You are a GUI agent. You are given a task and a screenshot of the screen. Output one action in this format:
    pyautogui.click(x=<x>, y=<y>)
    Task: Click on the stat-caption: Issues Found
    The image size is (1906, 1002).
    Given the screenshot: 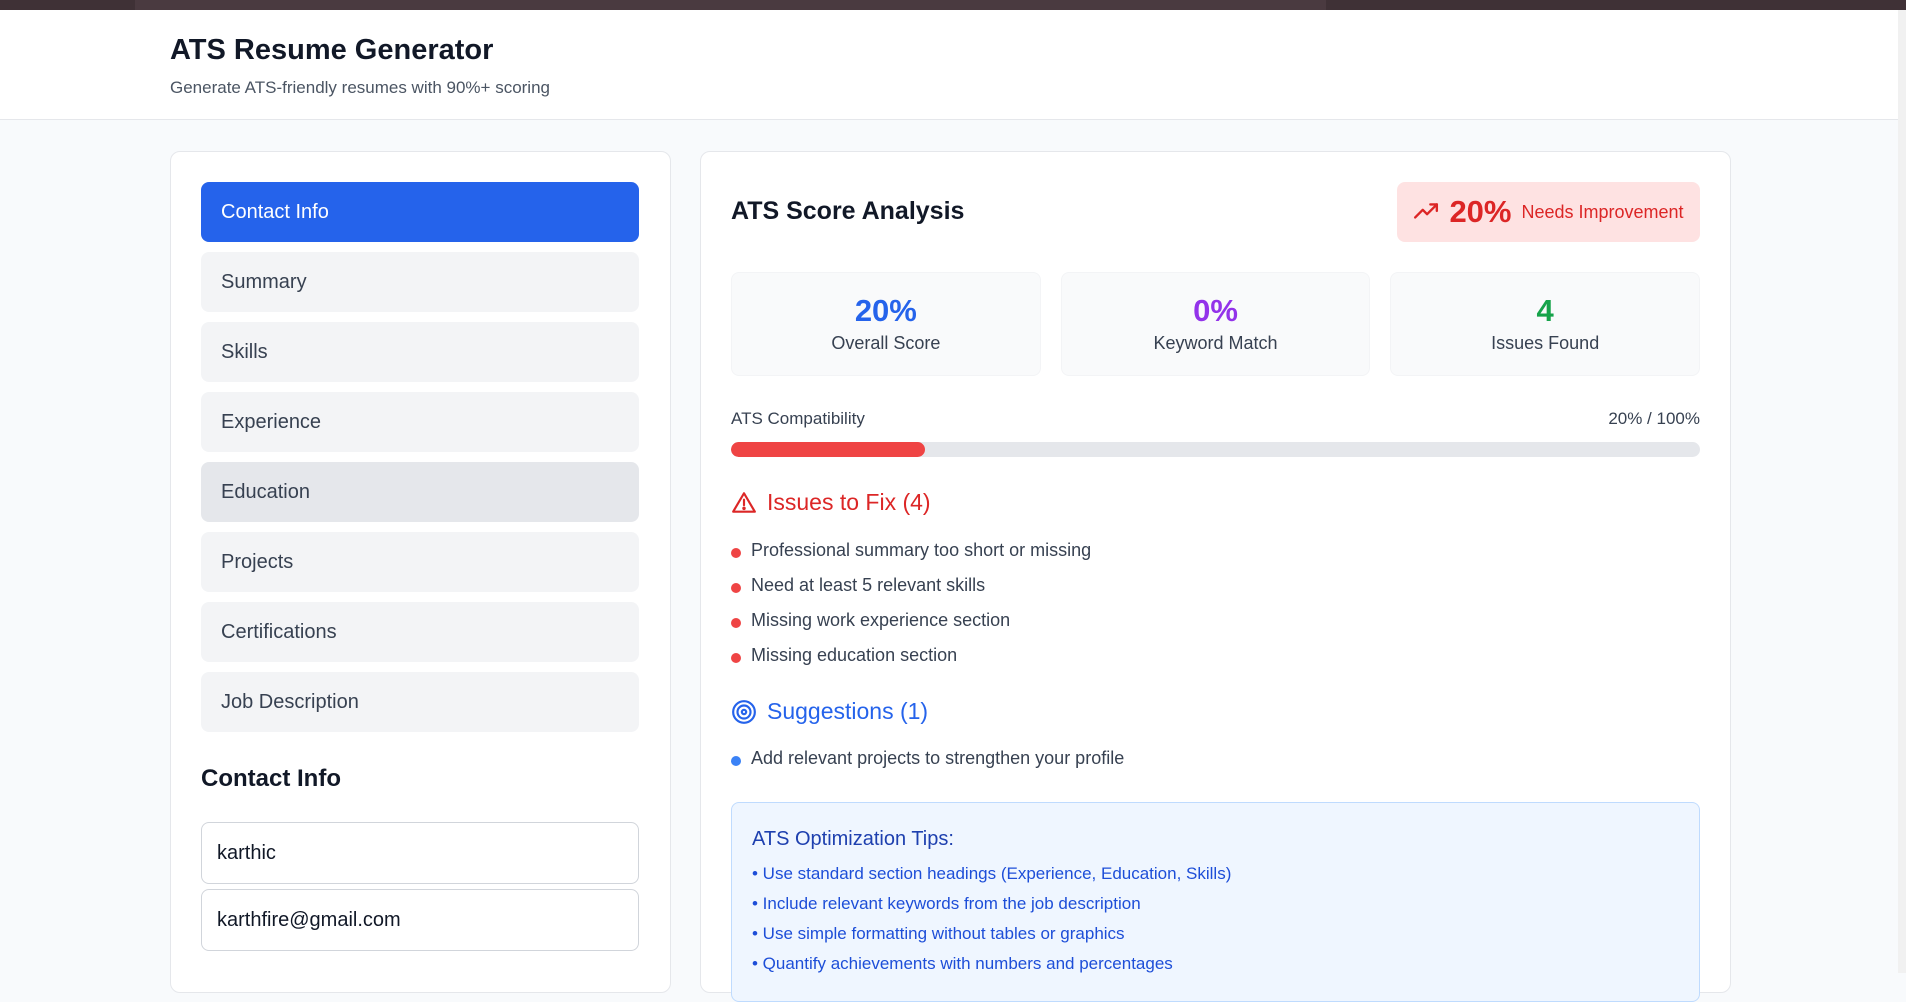 What is the action you would take?
    pyautogui.click(x=1545, y=343)
    